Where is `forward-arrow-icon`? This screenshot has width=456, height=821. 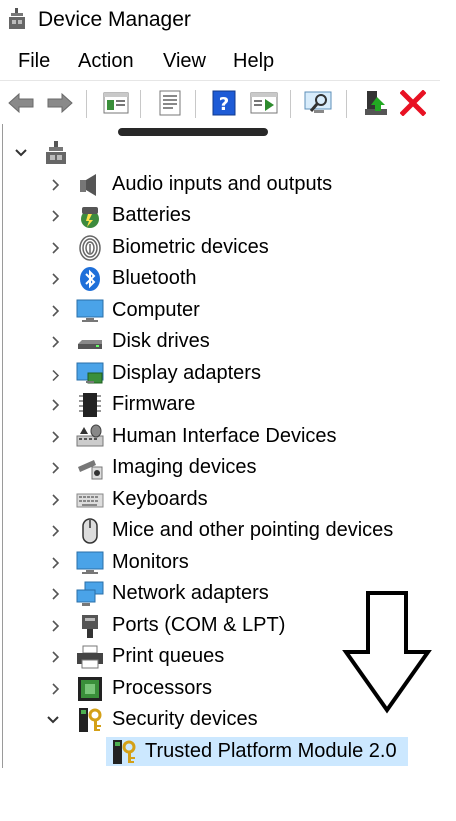
forward-arrow-icon is located at coordinates (60, 103).